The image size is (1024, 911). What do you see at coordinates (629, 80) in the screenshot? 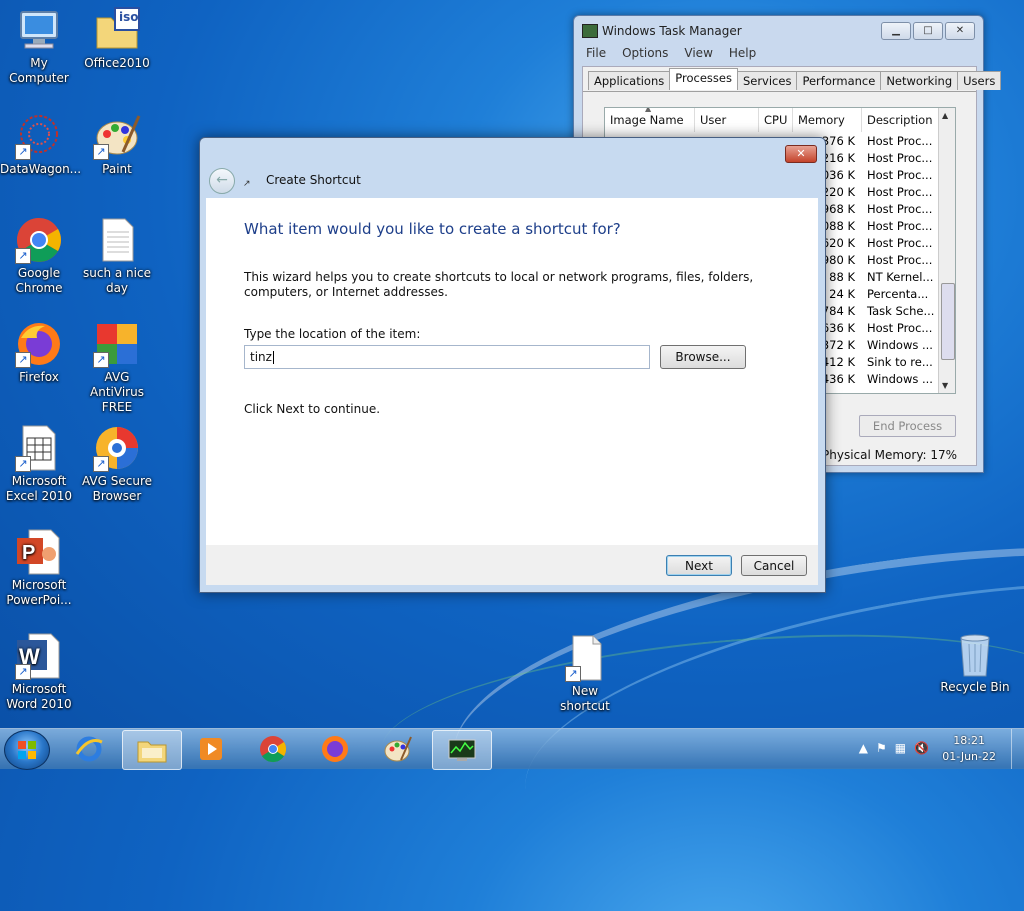
I see `tab-applications: Applications` at bounding box center [629, 80].